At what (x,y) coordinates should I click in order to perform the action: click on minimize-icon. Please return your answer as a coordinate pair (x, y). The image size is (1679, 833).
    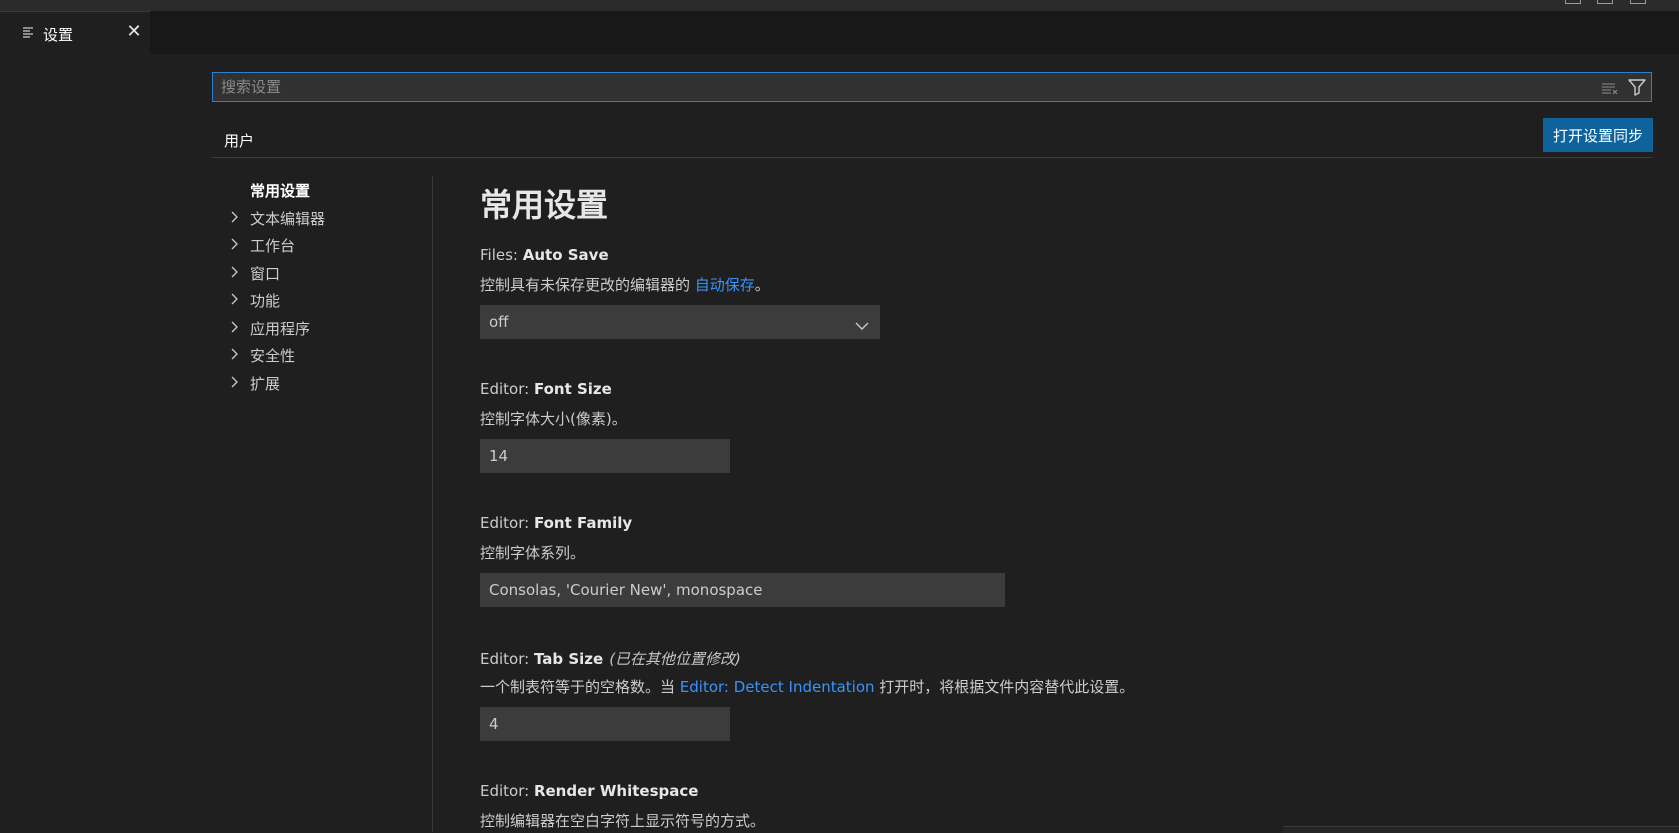
    Looking at the image, I should click on (1573, 2).